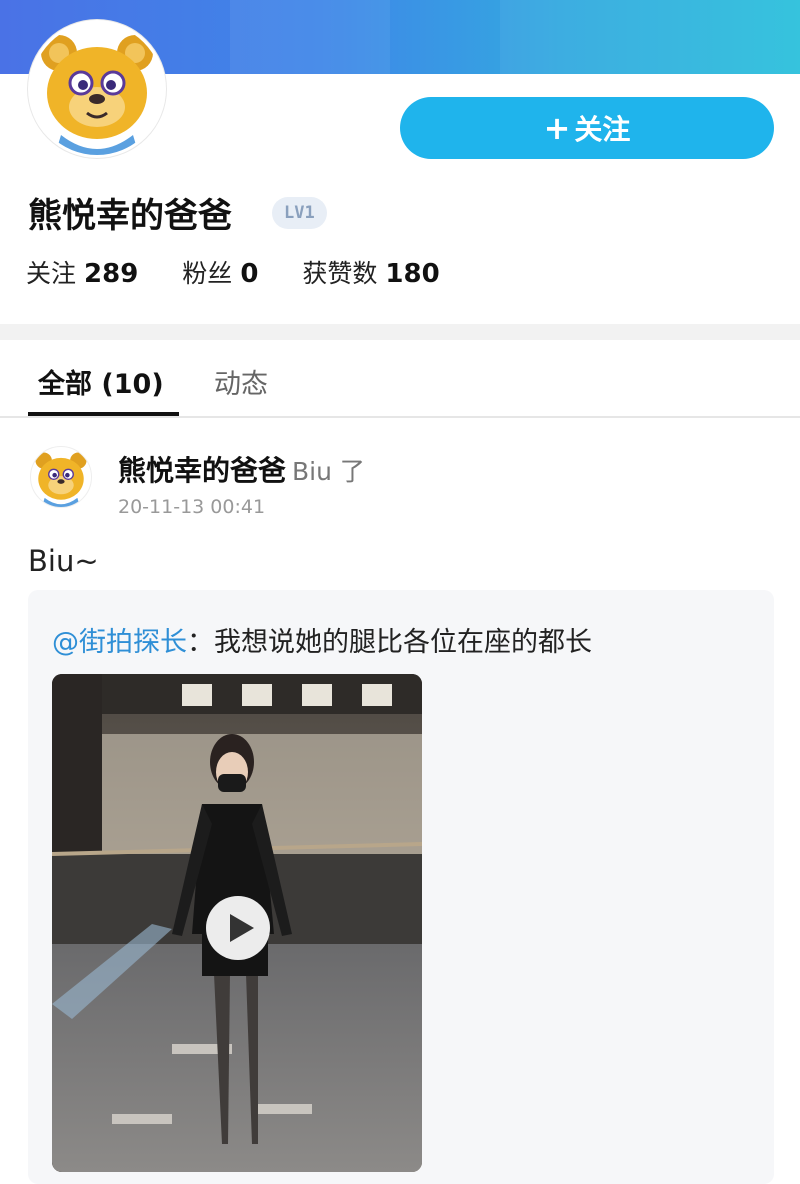  Describe the element at coordinates (400, 379) in the screenshot. I see `content-tabs: 全部 (10) 动态` at that location.